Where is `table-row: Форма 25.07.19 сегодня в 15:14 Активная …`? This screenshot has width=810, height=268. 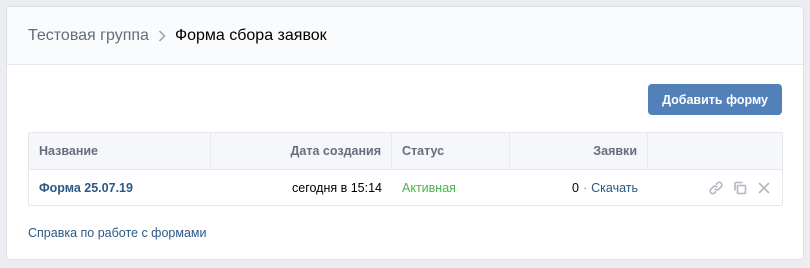
table-row: Форма 25.07.19 сегодня в 15:14 Активная … is located at coordinates (405, 187).